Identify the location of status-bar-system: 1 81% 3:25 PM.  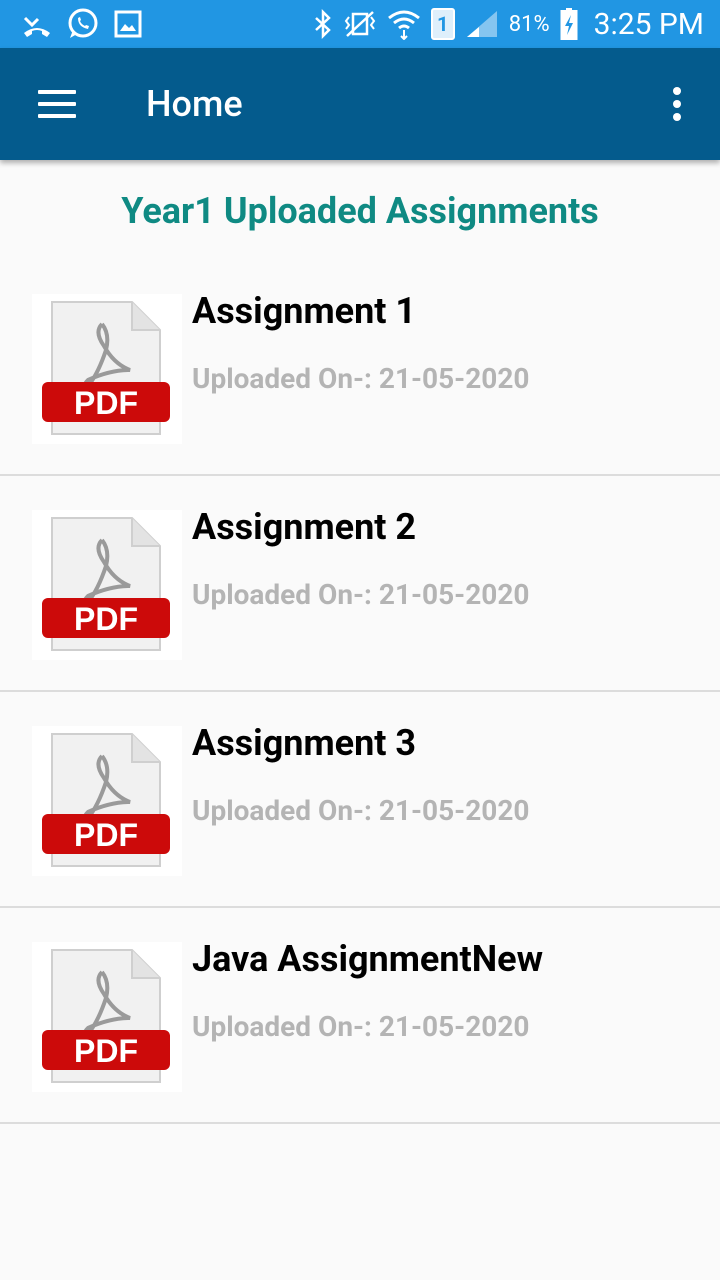
(508, 24).